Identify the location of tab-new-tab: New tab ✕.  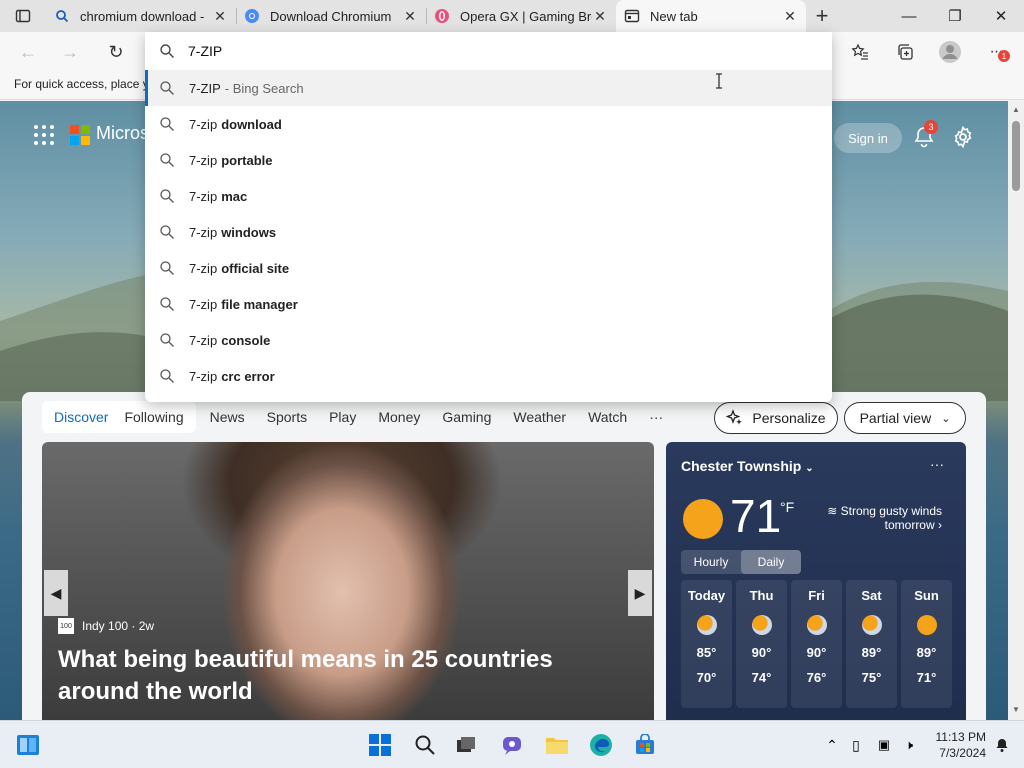
(711, 16).